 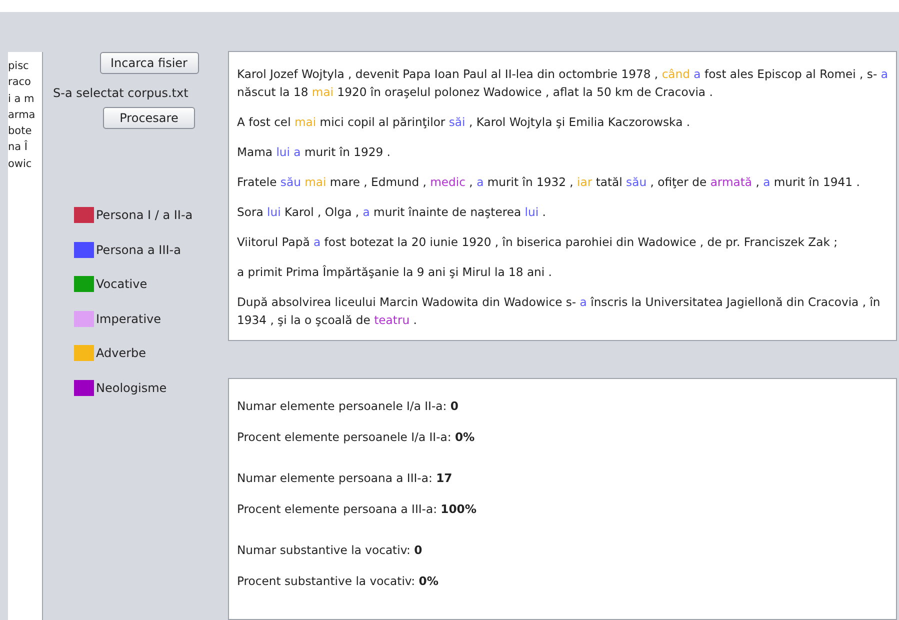 I want to click on paragraph: Fratele său mai mare , Edmund , medic , a murit în 1932 , iar tatăl său , ofiţer de armată , a murit în 1941 ., so click(x=549, y=182).